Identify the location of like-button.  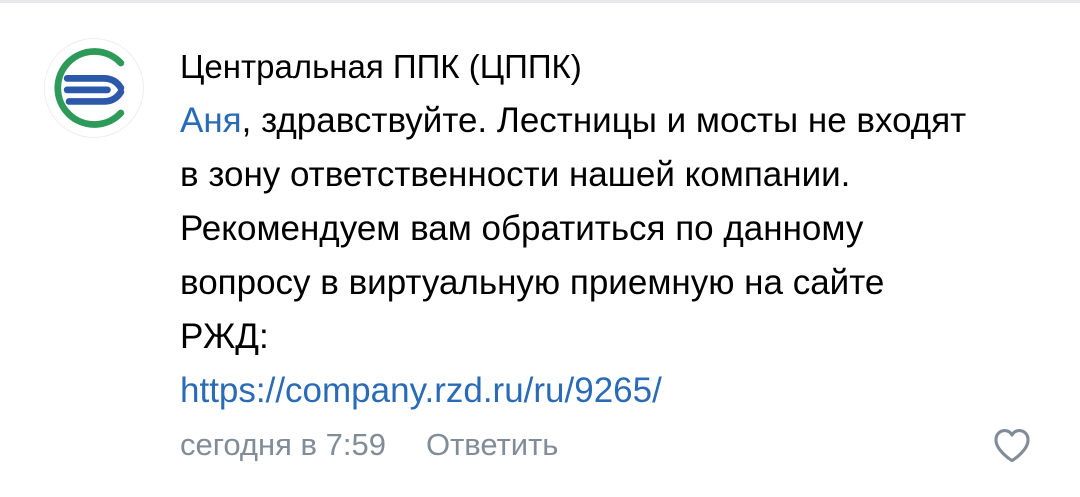
(1012, 445).